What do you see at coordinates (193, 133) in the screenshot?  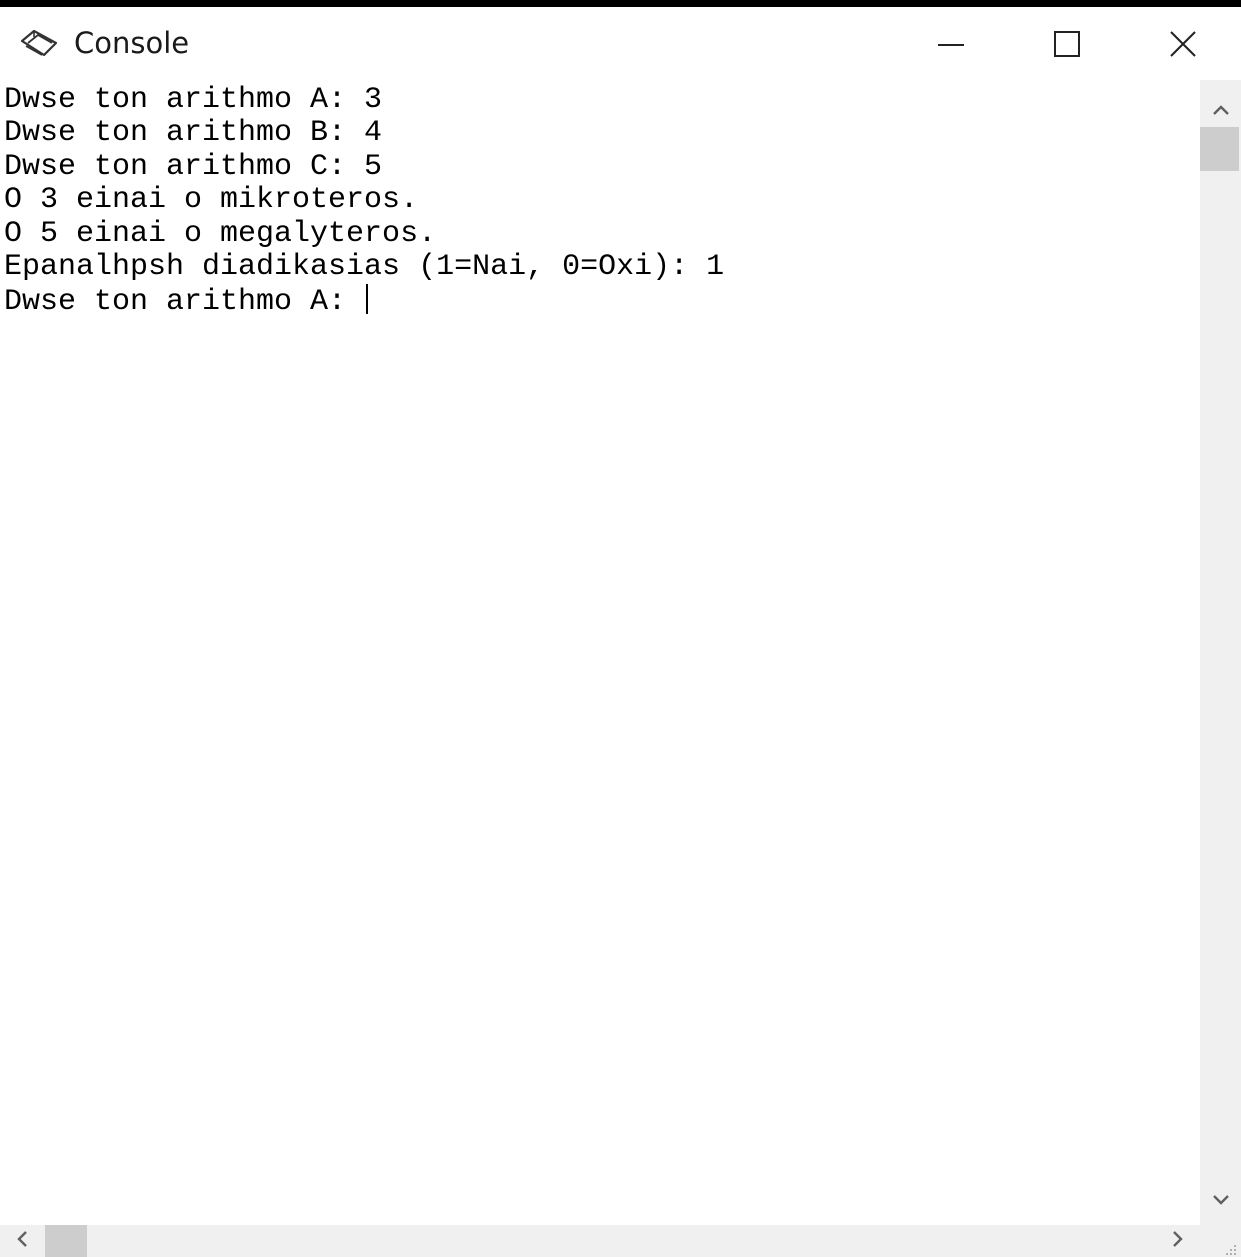 I see `console-line: Dwse ton arithmo B: 4` at bounding box center [193, 133].